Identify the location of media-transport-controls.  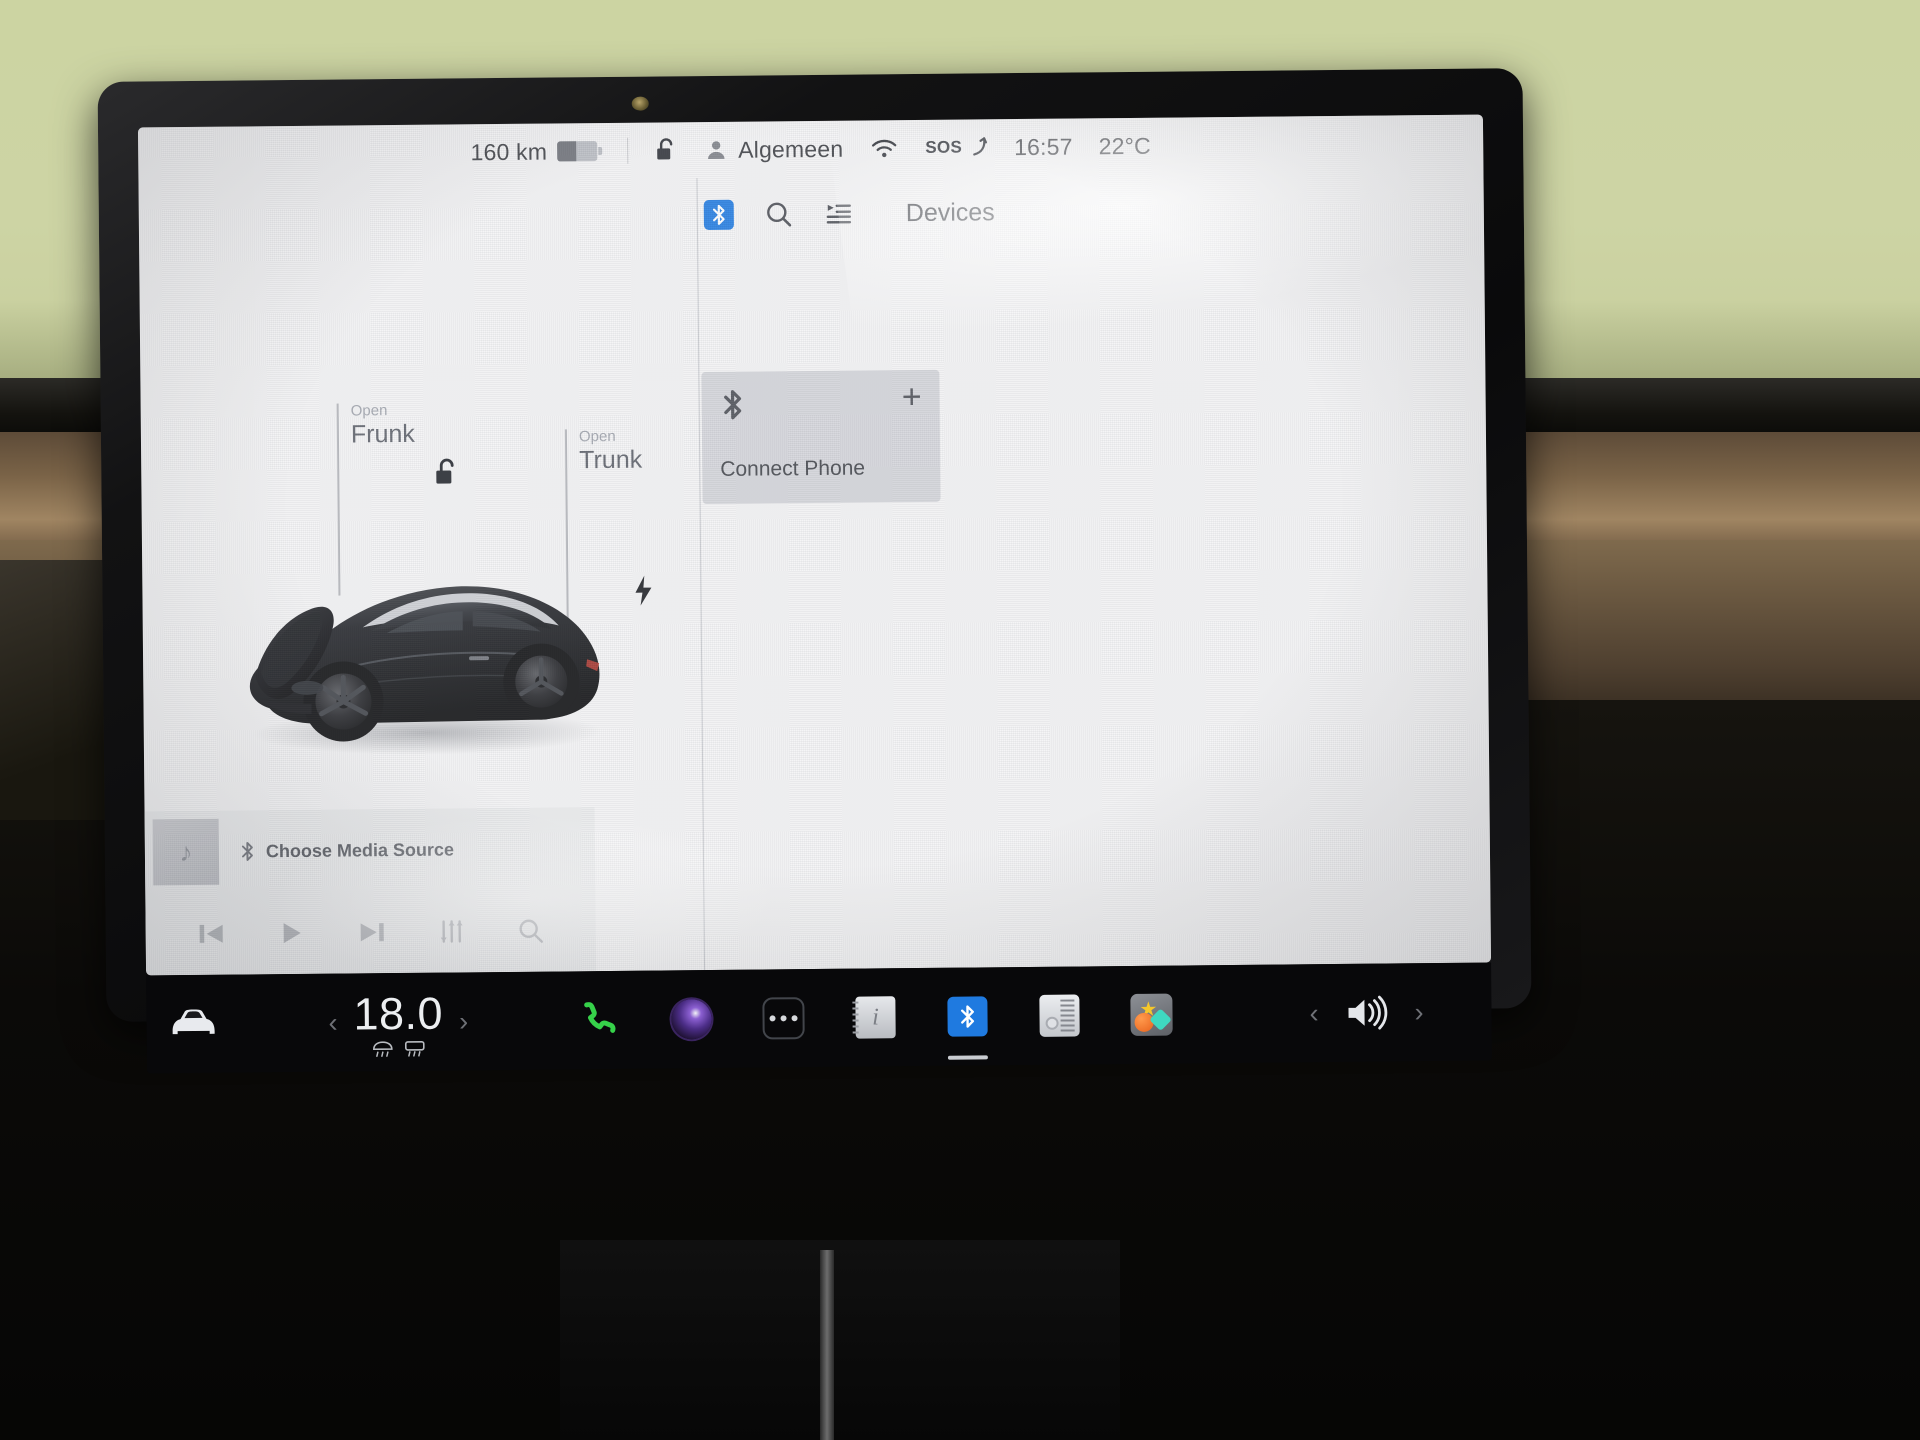
(370, 932).